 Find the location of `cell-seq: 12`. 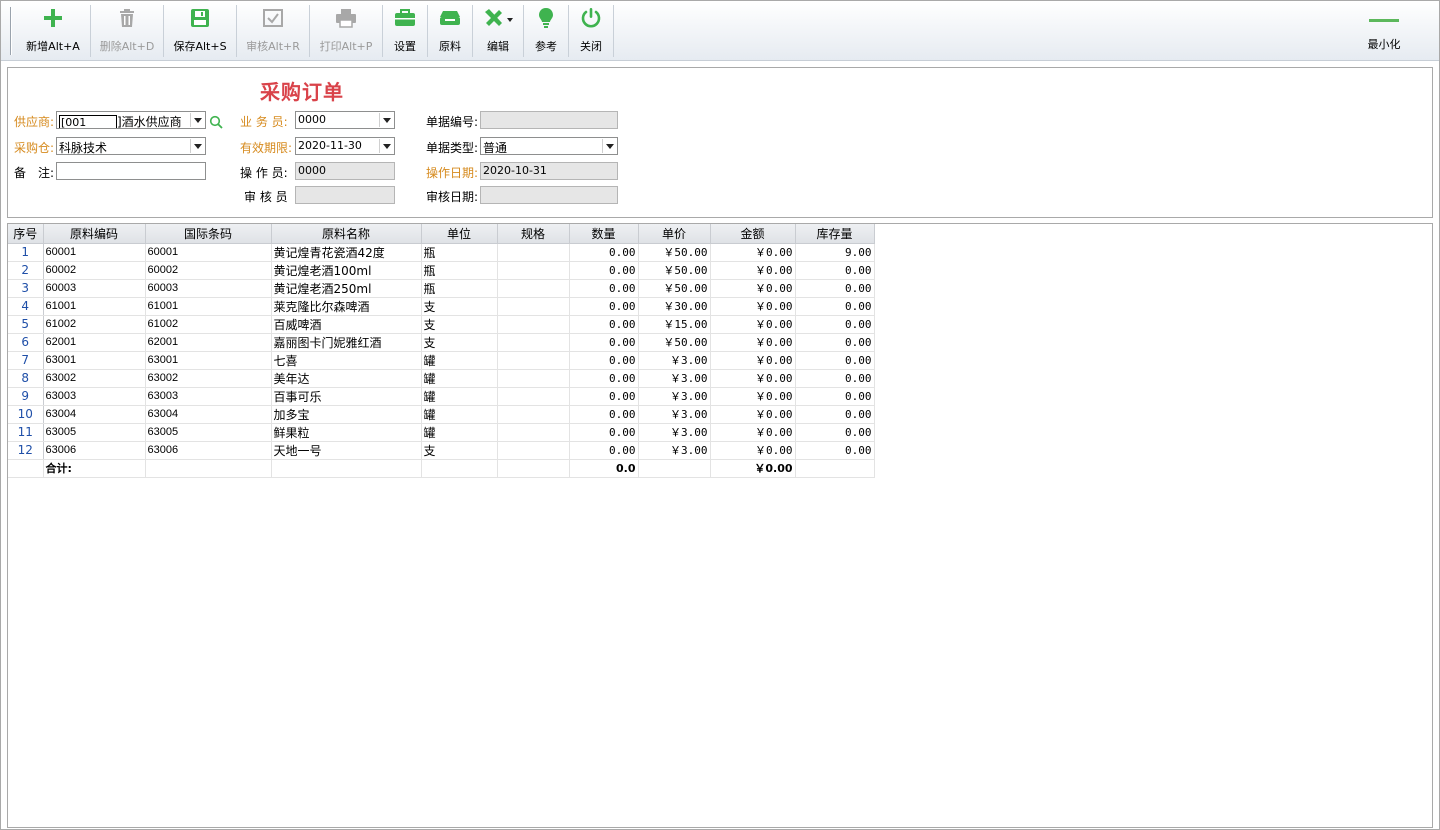

cell-seq: 12 is located at coordinates (26, 450).